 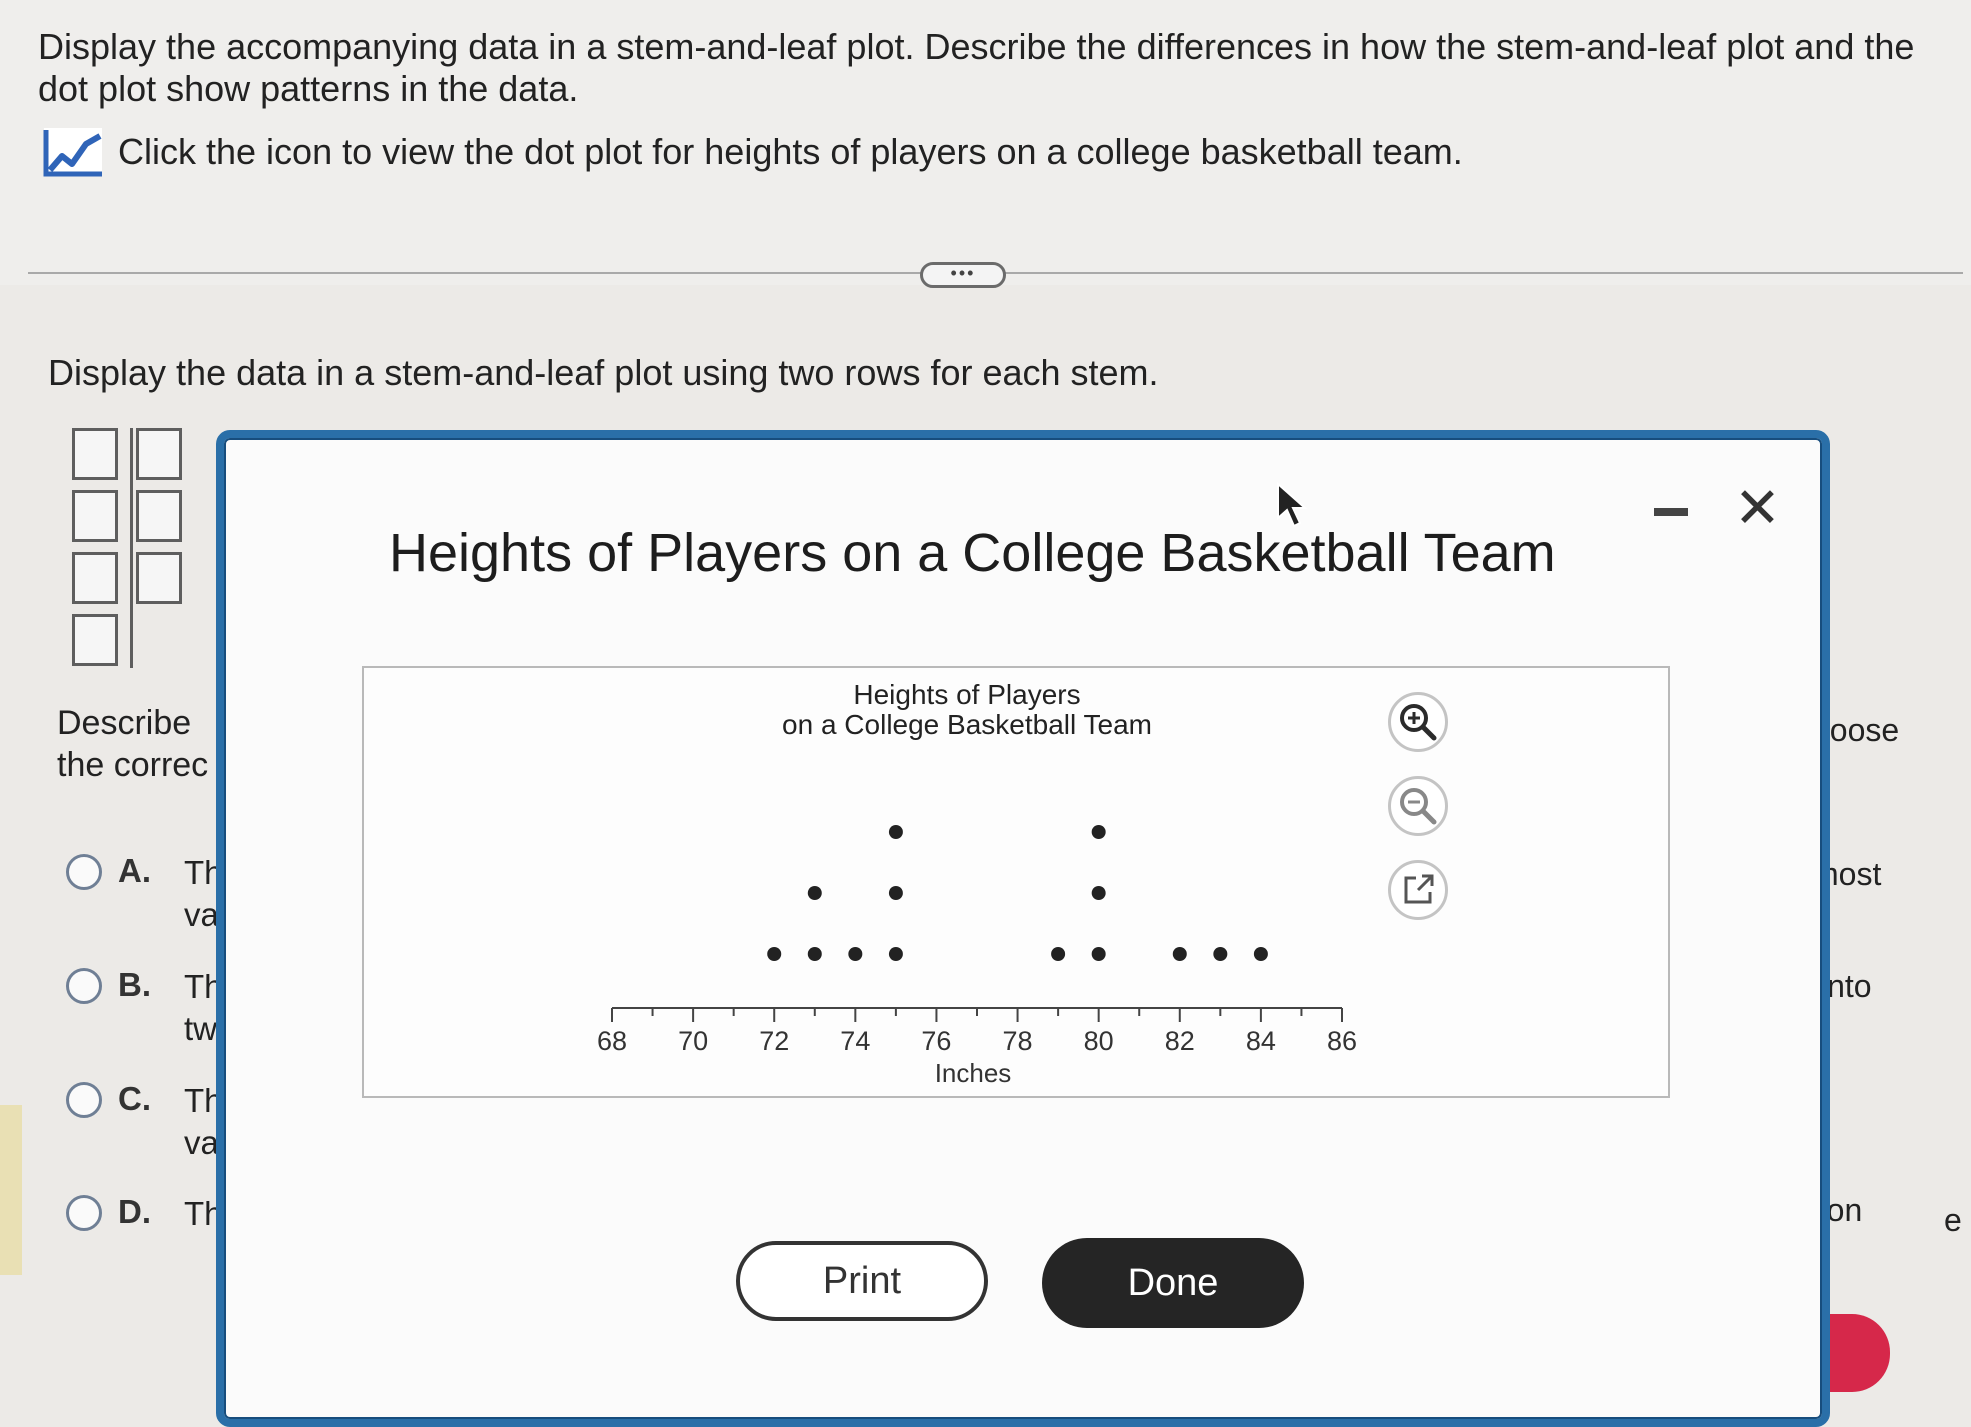 I want to click on print-button: Print, so click(x=862, y=1281).